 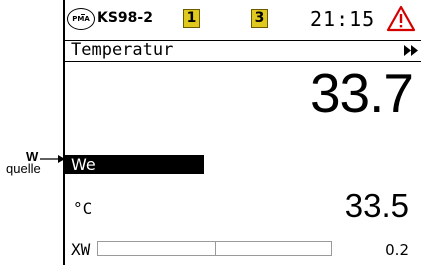 What do you see at coordinates (122, 50) in the screenshot?
I see `page-title: Temperatur` at bounding box center [122, 50].